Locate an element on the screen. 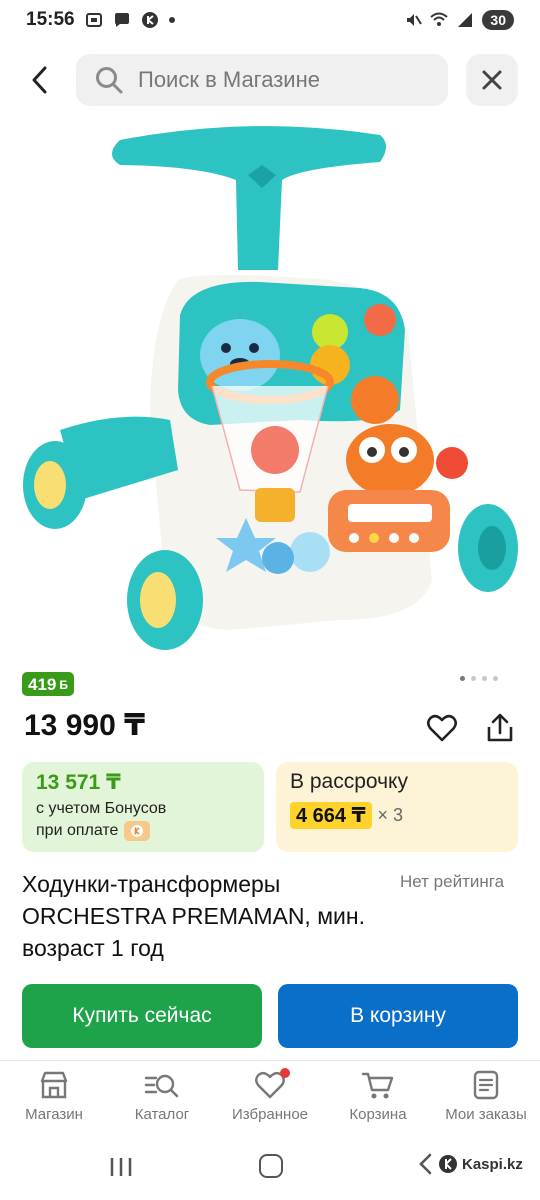 This screenshot has height=1200, width=540. image-pager is located at coordinates (479, 678).